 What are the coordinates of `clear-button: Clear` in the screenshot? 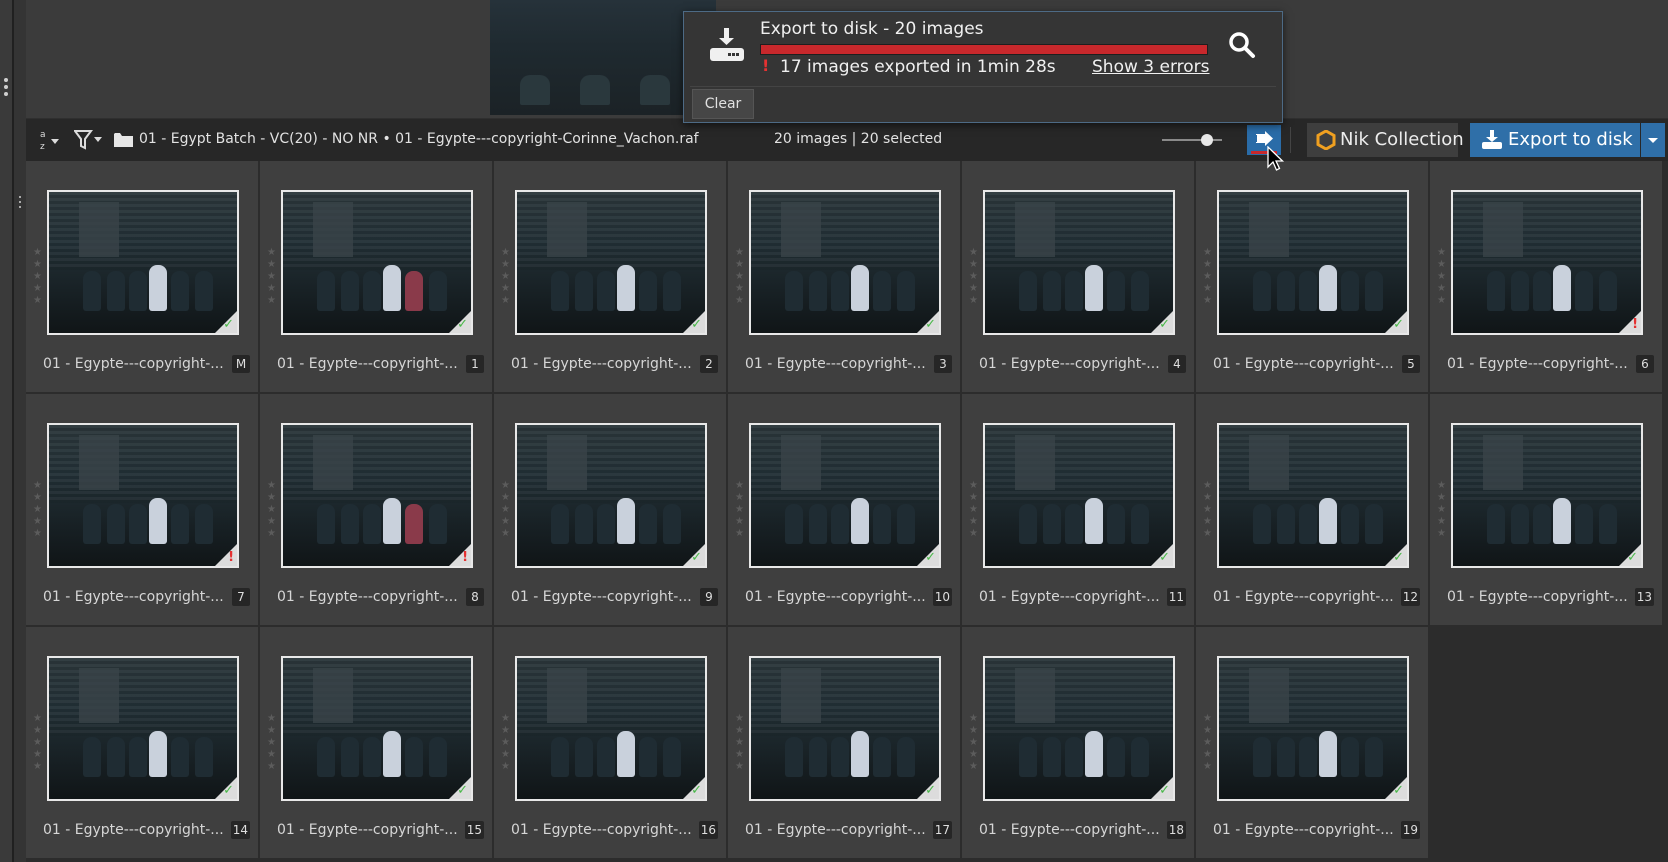 It's located at (723, 104).